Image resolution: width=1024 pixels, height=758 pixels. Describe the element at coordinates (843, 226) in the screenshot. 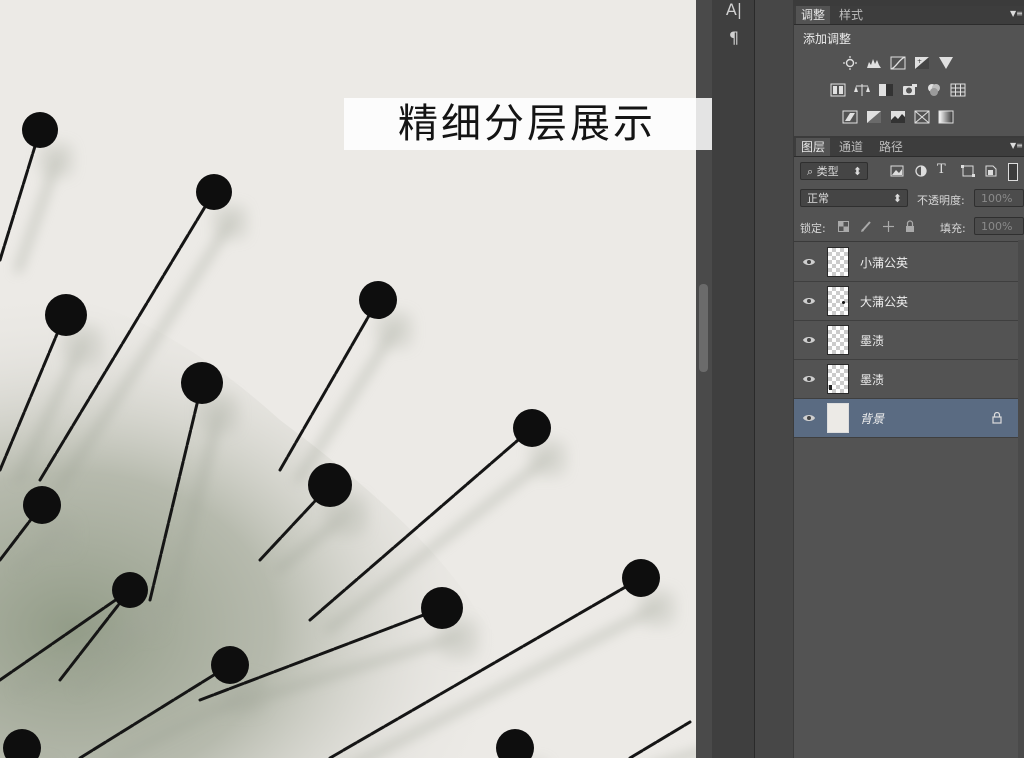

I see `lock-transparent-pixels-icon` at that location.